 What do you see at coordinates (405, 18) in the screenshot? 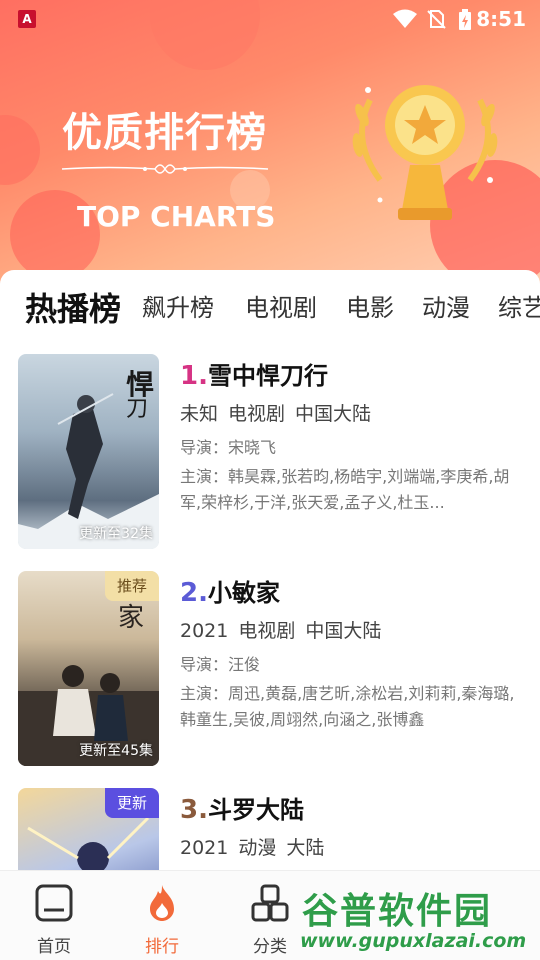
I see `wifi-icon` at bounding box center [405, 18].